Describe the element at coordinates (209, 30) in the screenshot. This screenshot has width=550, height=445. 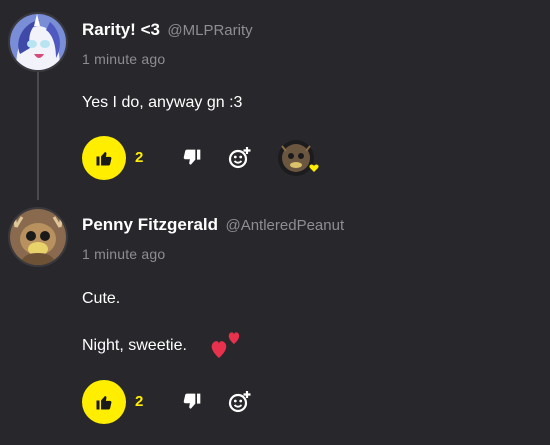
I see `user-handle: @MLPRarity` at that location.